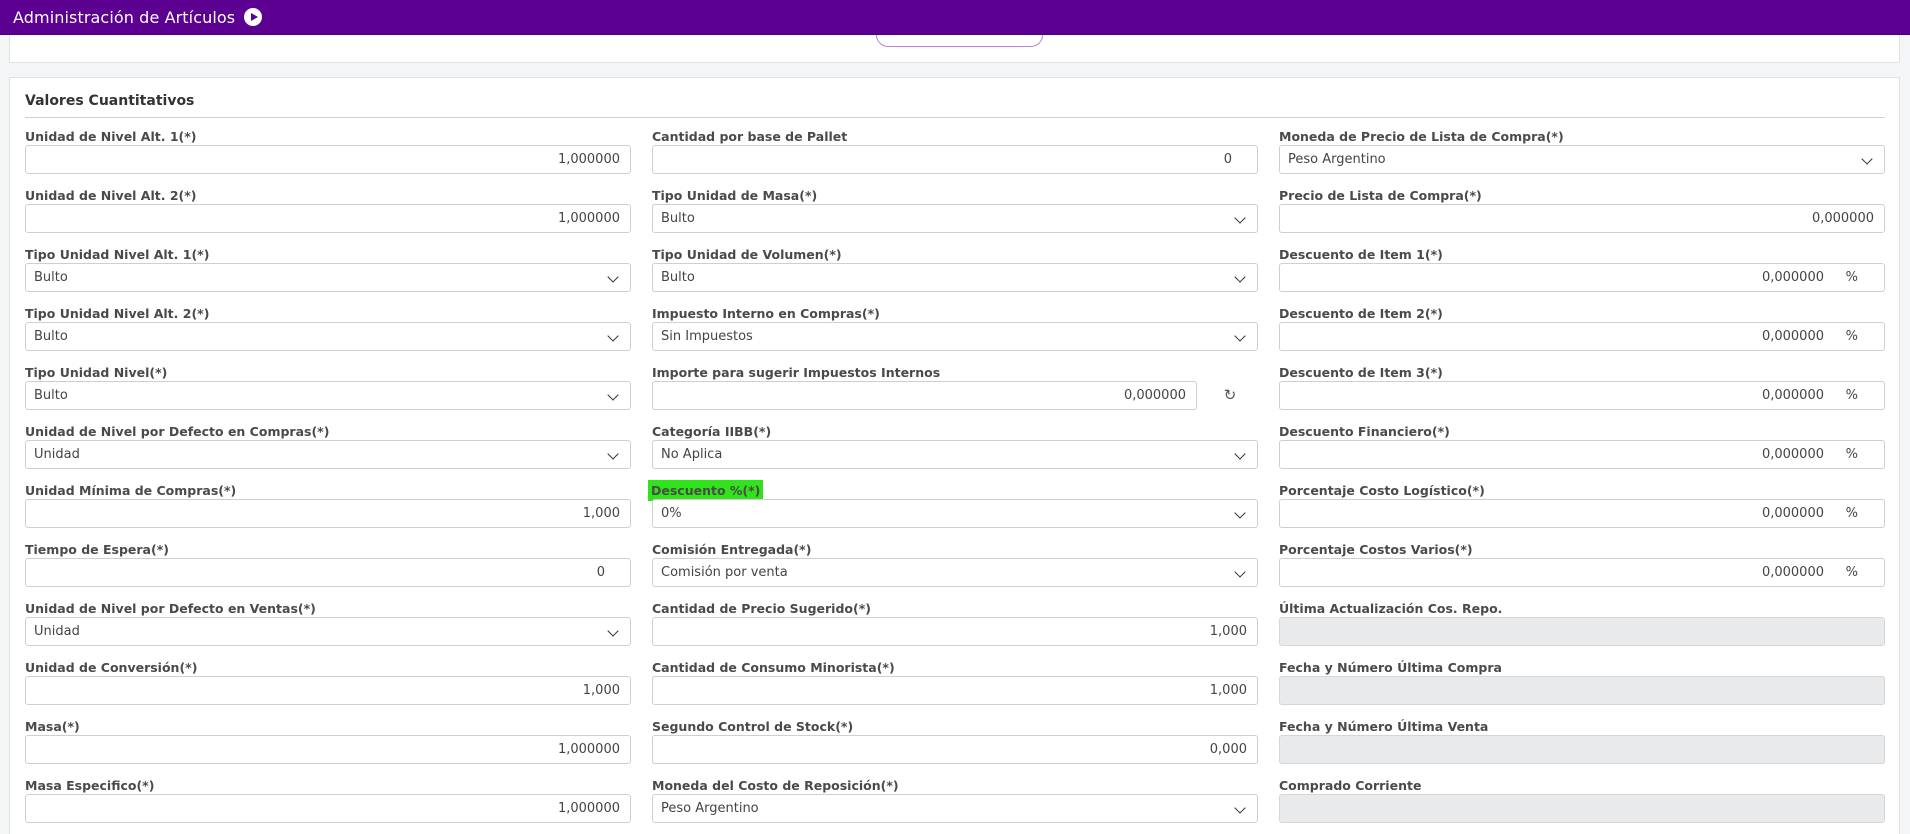  Describe the element at coordinates (328, 159) in the screenshot. I see `unidad-nivel-alt1-input: 1,000000` at that location.